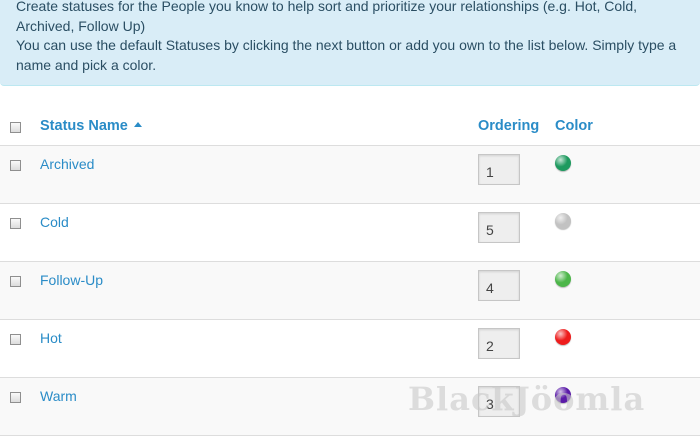 The image size is (700, 436). What do you see at coordinates (67, 164) in the screenshot?
I see `status-name-link: Archived` at bounding box center [67, 164].